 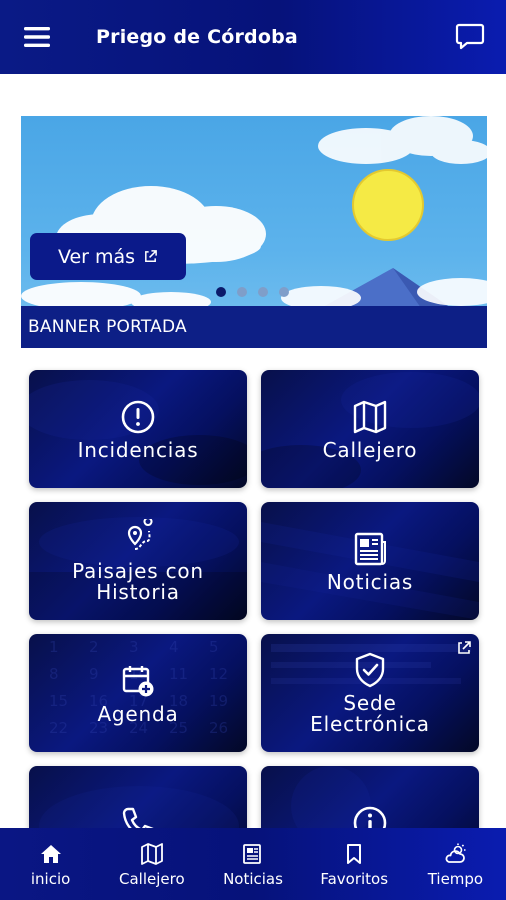 What do you see at coordinates (370, 581) in the screenshot?
I see `tile-label: Noticias` at bounding box center [370, 581].